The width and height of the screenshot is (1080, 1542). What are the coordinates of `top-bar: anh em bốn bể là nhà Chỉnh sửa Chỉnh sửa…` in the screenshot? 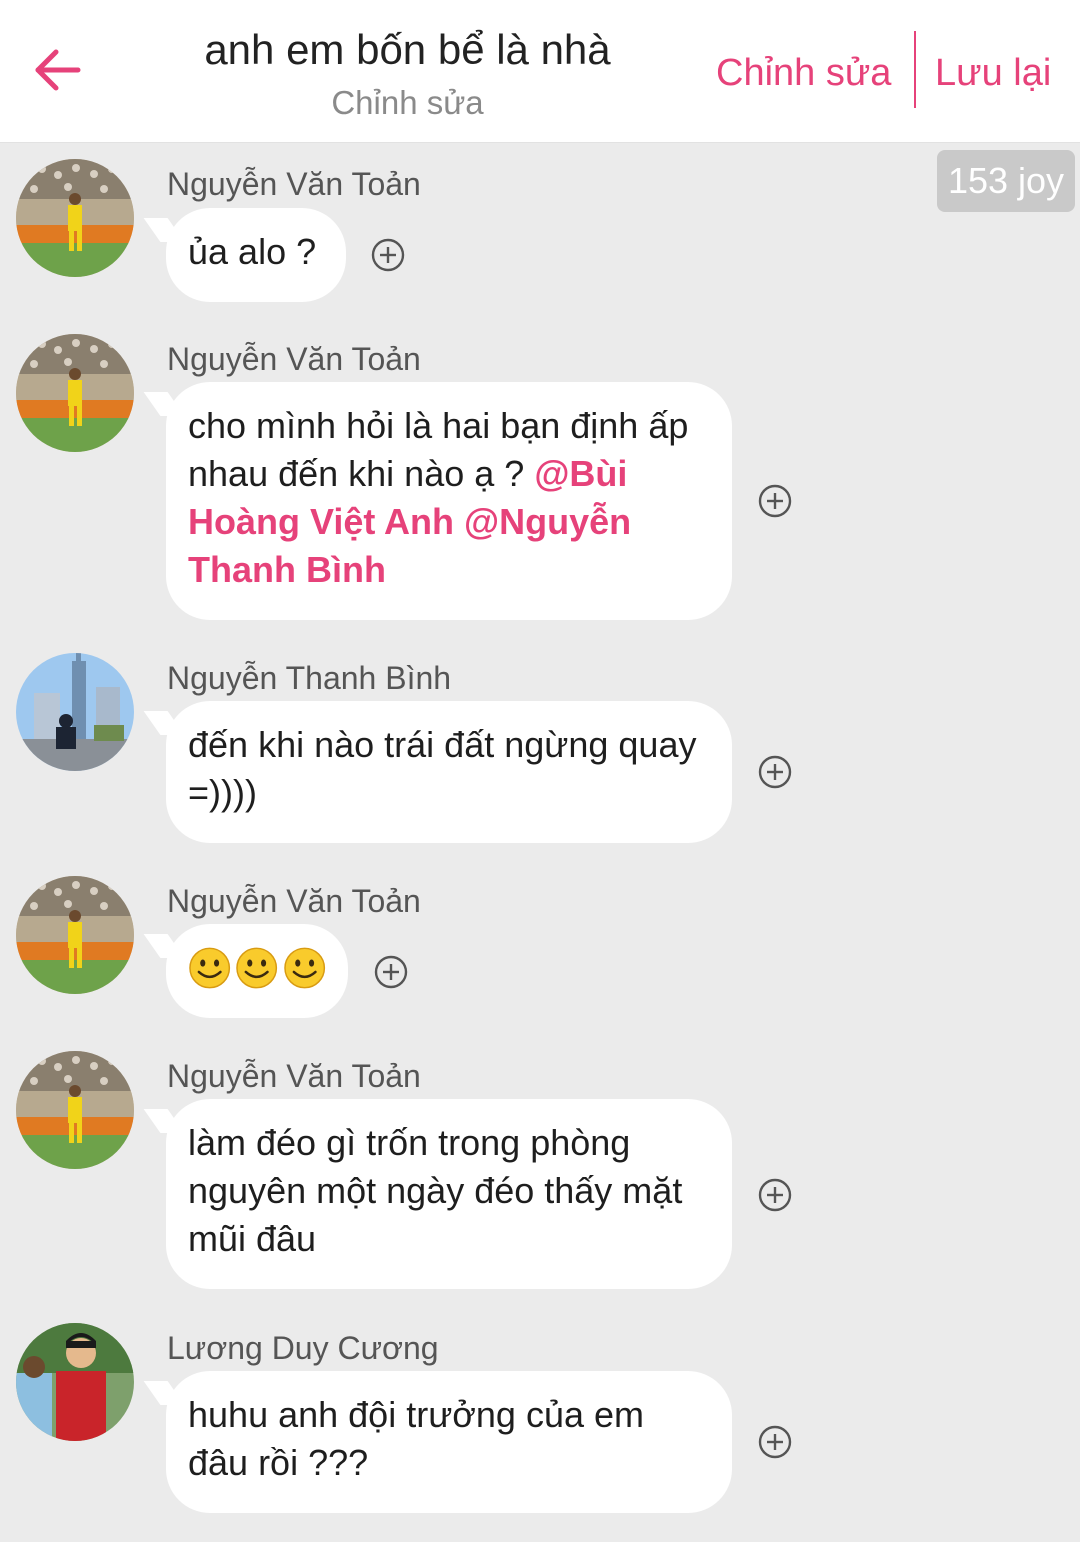 It's located at (540, 71).